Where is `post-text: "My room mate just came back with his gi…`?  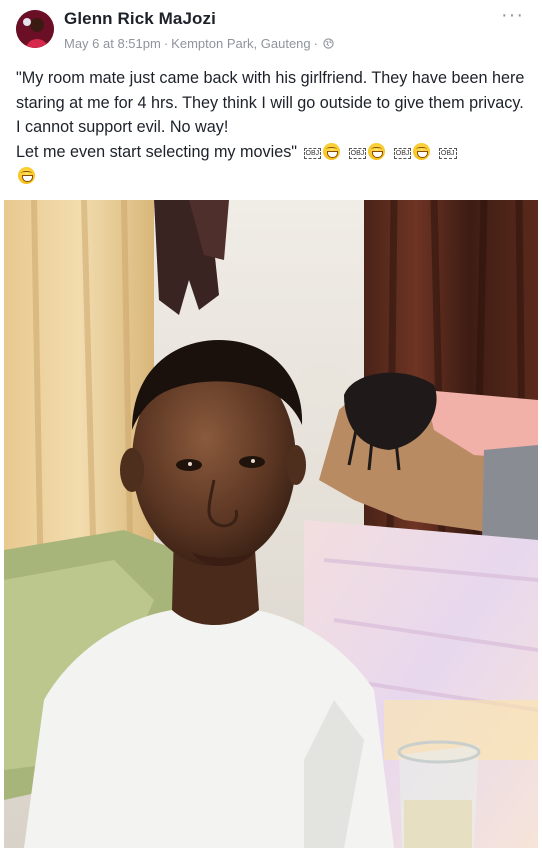
post-text: "My room mate just came back with his gi… is located at coordinates (273, 127).